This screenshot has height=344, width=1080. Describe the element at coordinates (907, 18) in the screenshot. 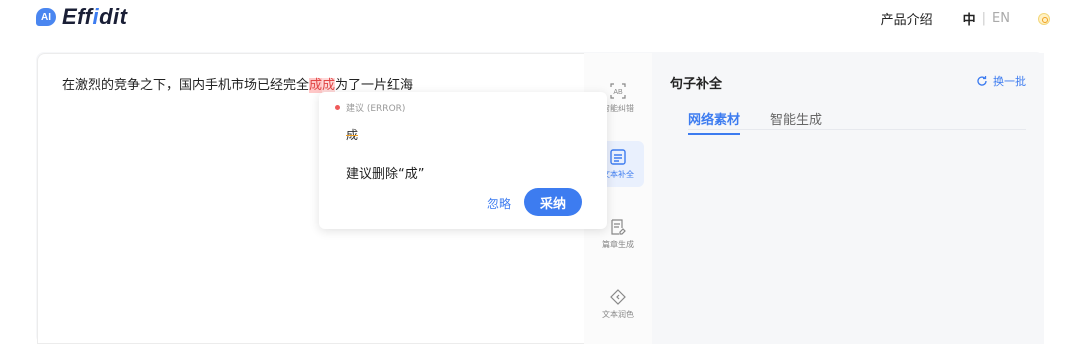

I see `product-intro-link: 产品介绍` at that location.